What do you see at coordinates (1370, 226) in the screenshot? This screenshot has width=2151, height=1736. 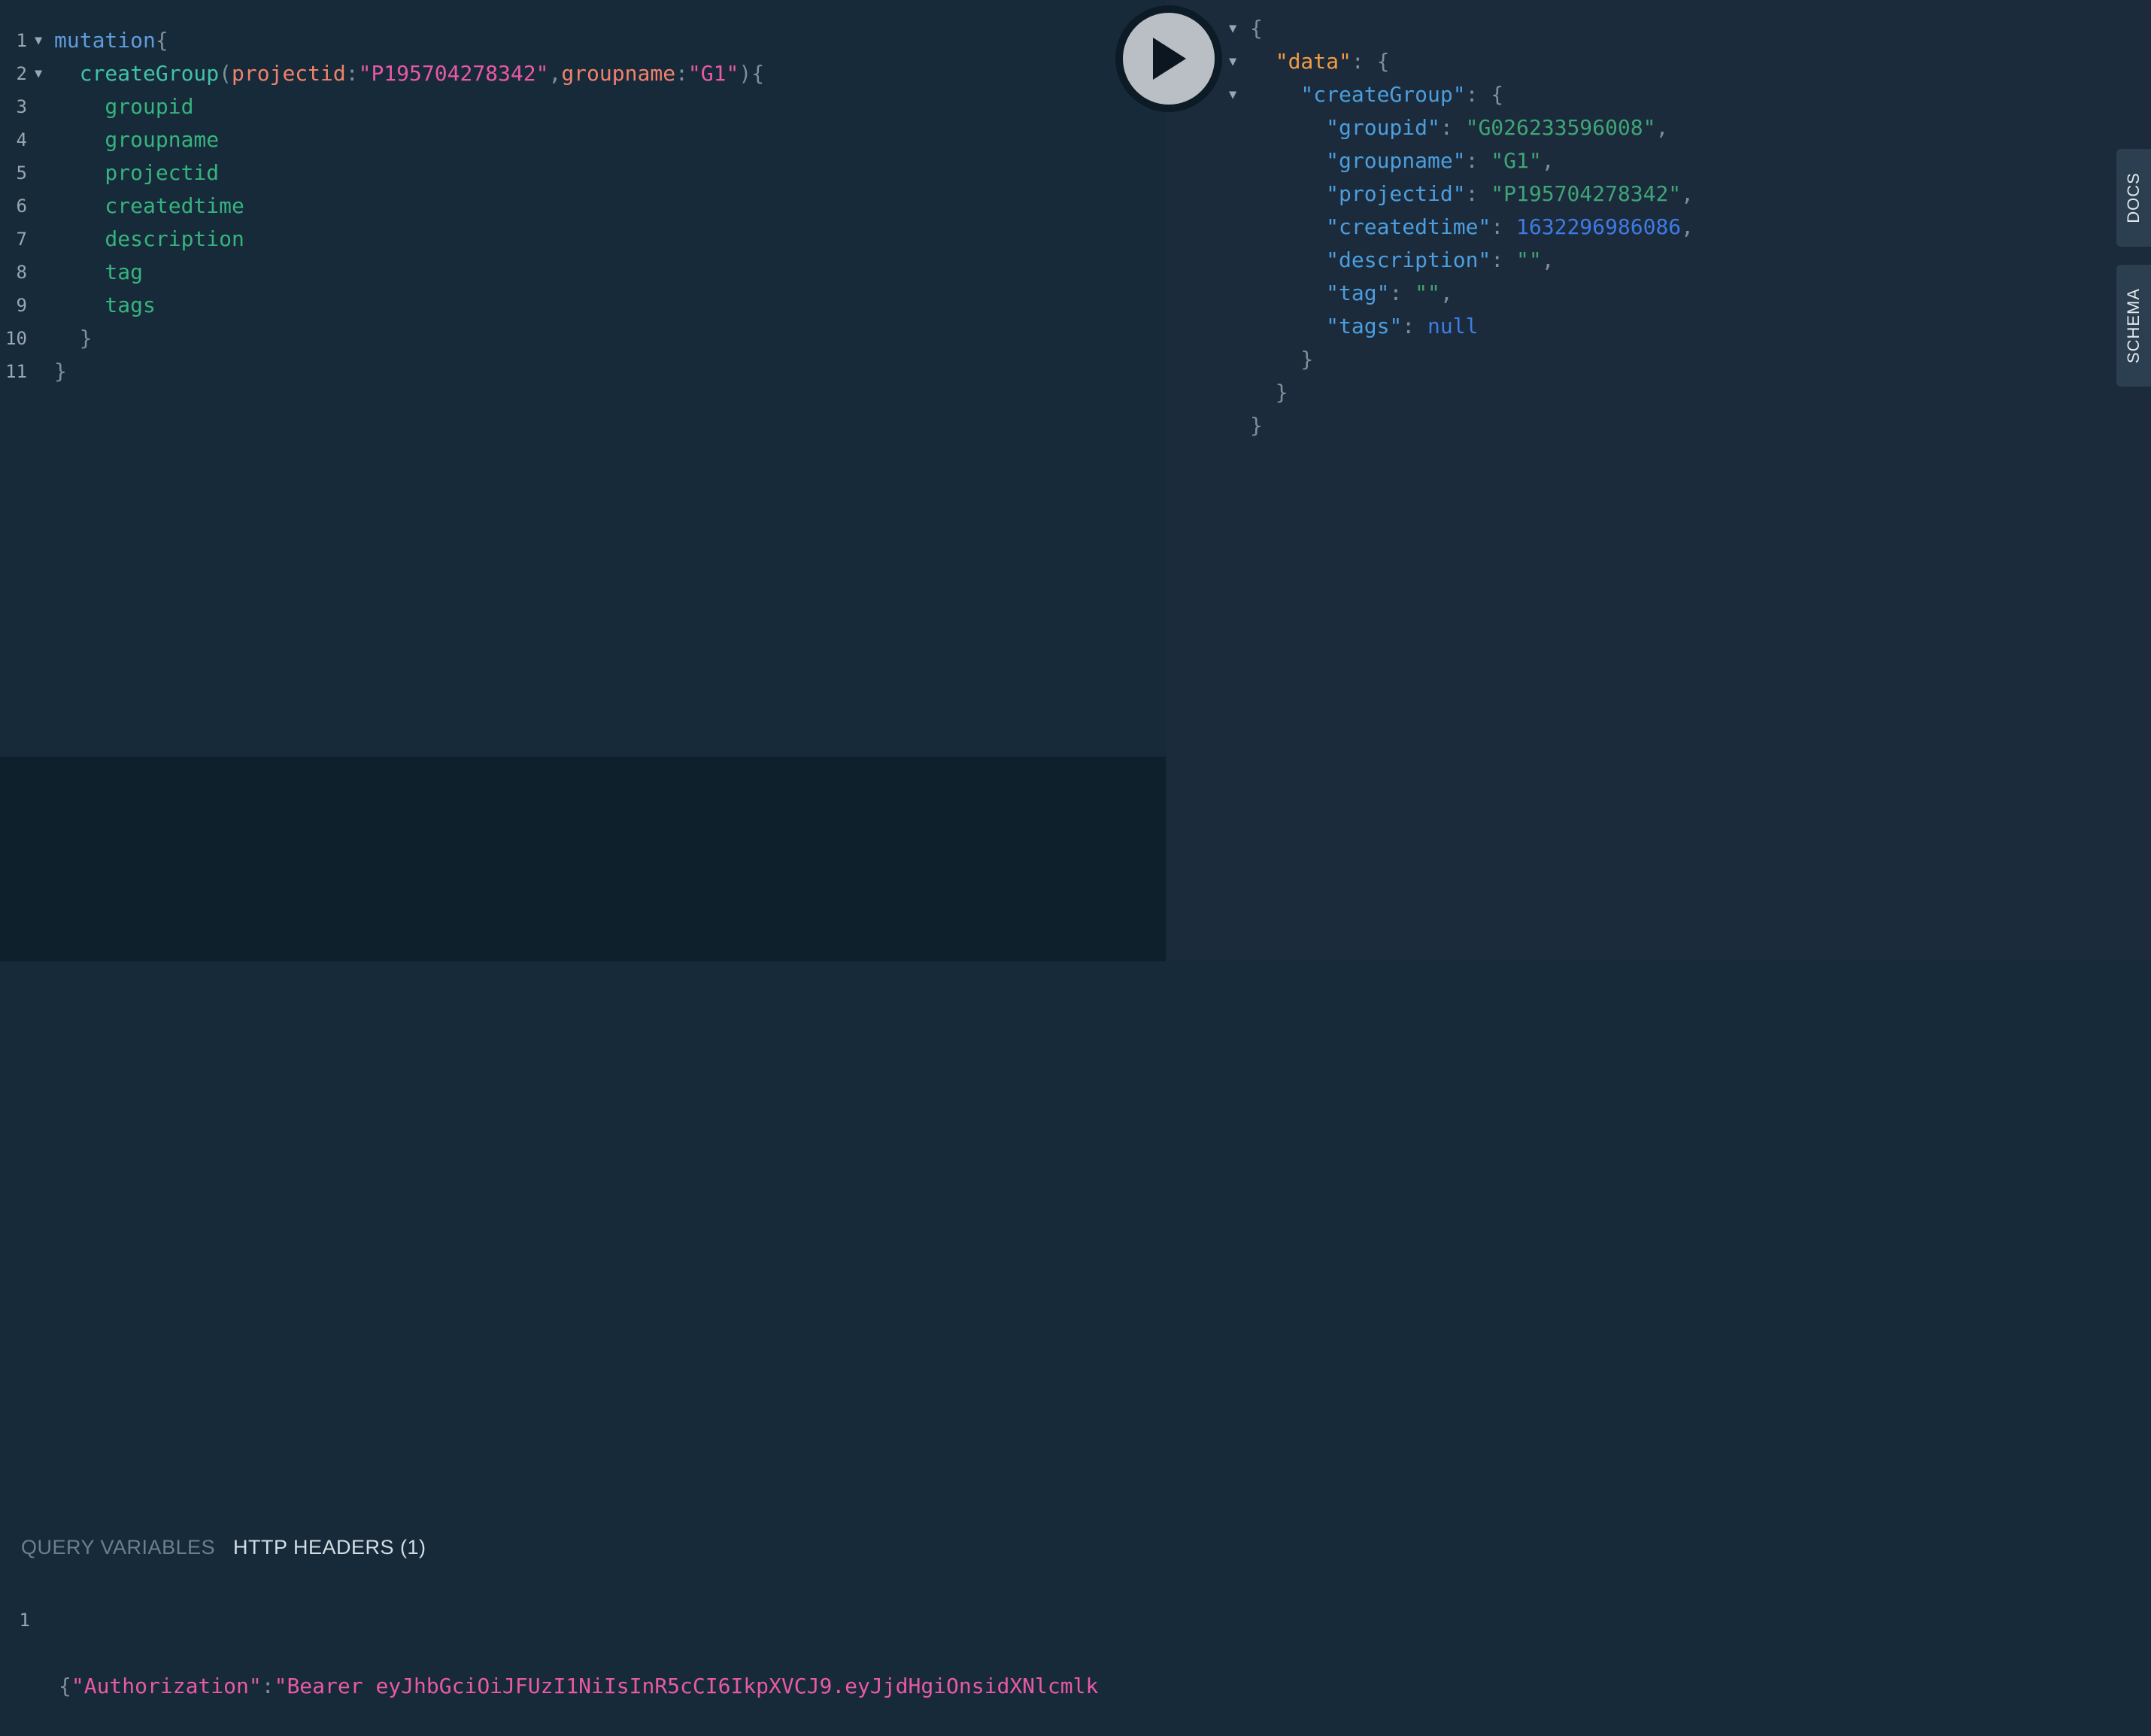 I see `code-token: "createdtime"` at bounding box center [1370, 226].